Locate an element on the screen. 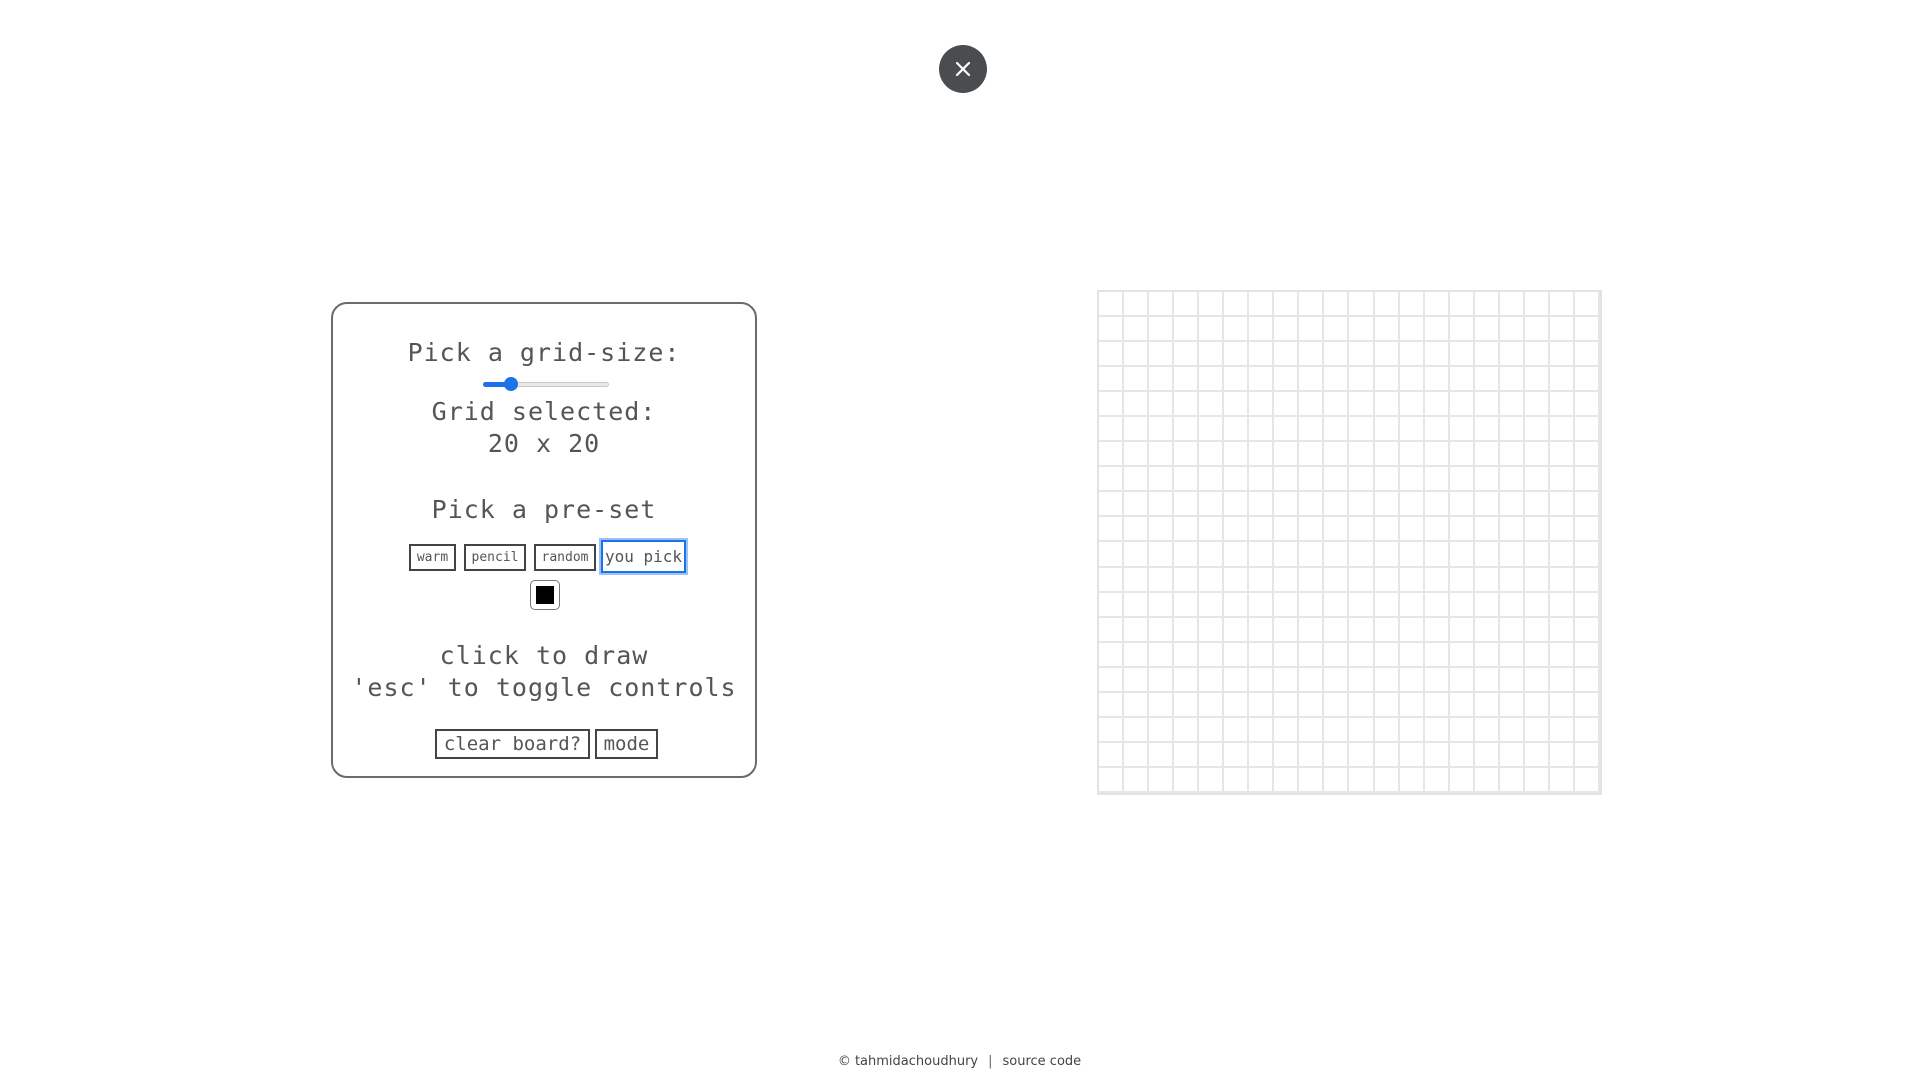 Image resolution: width=1919 pixels, height=1079 pixels. preset-pencil-button: pencil is located at coordinates (495, 557).